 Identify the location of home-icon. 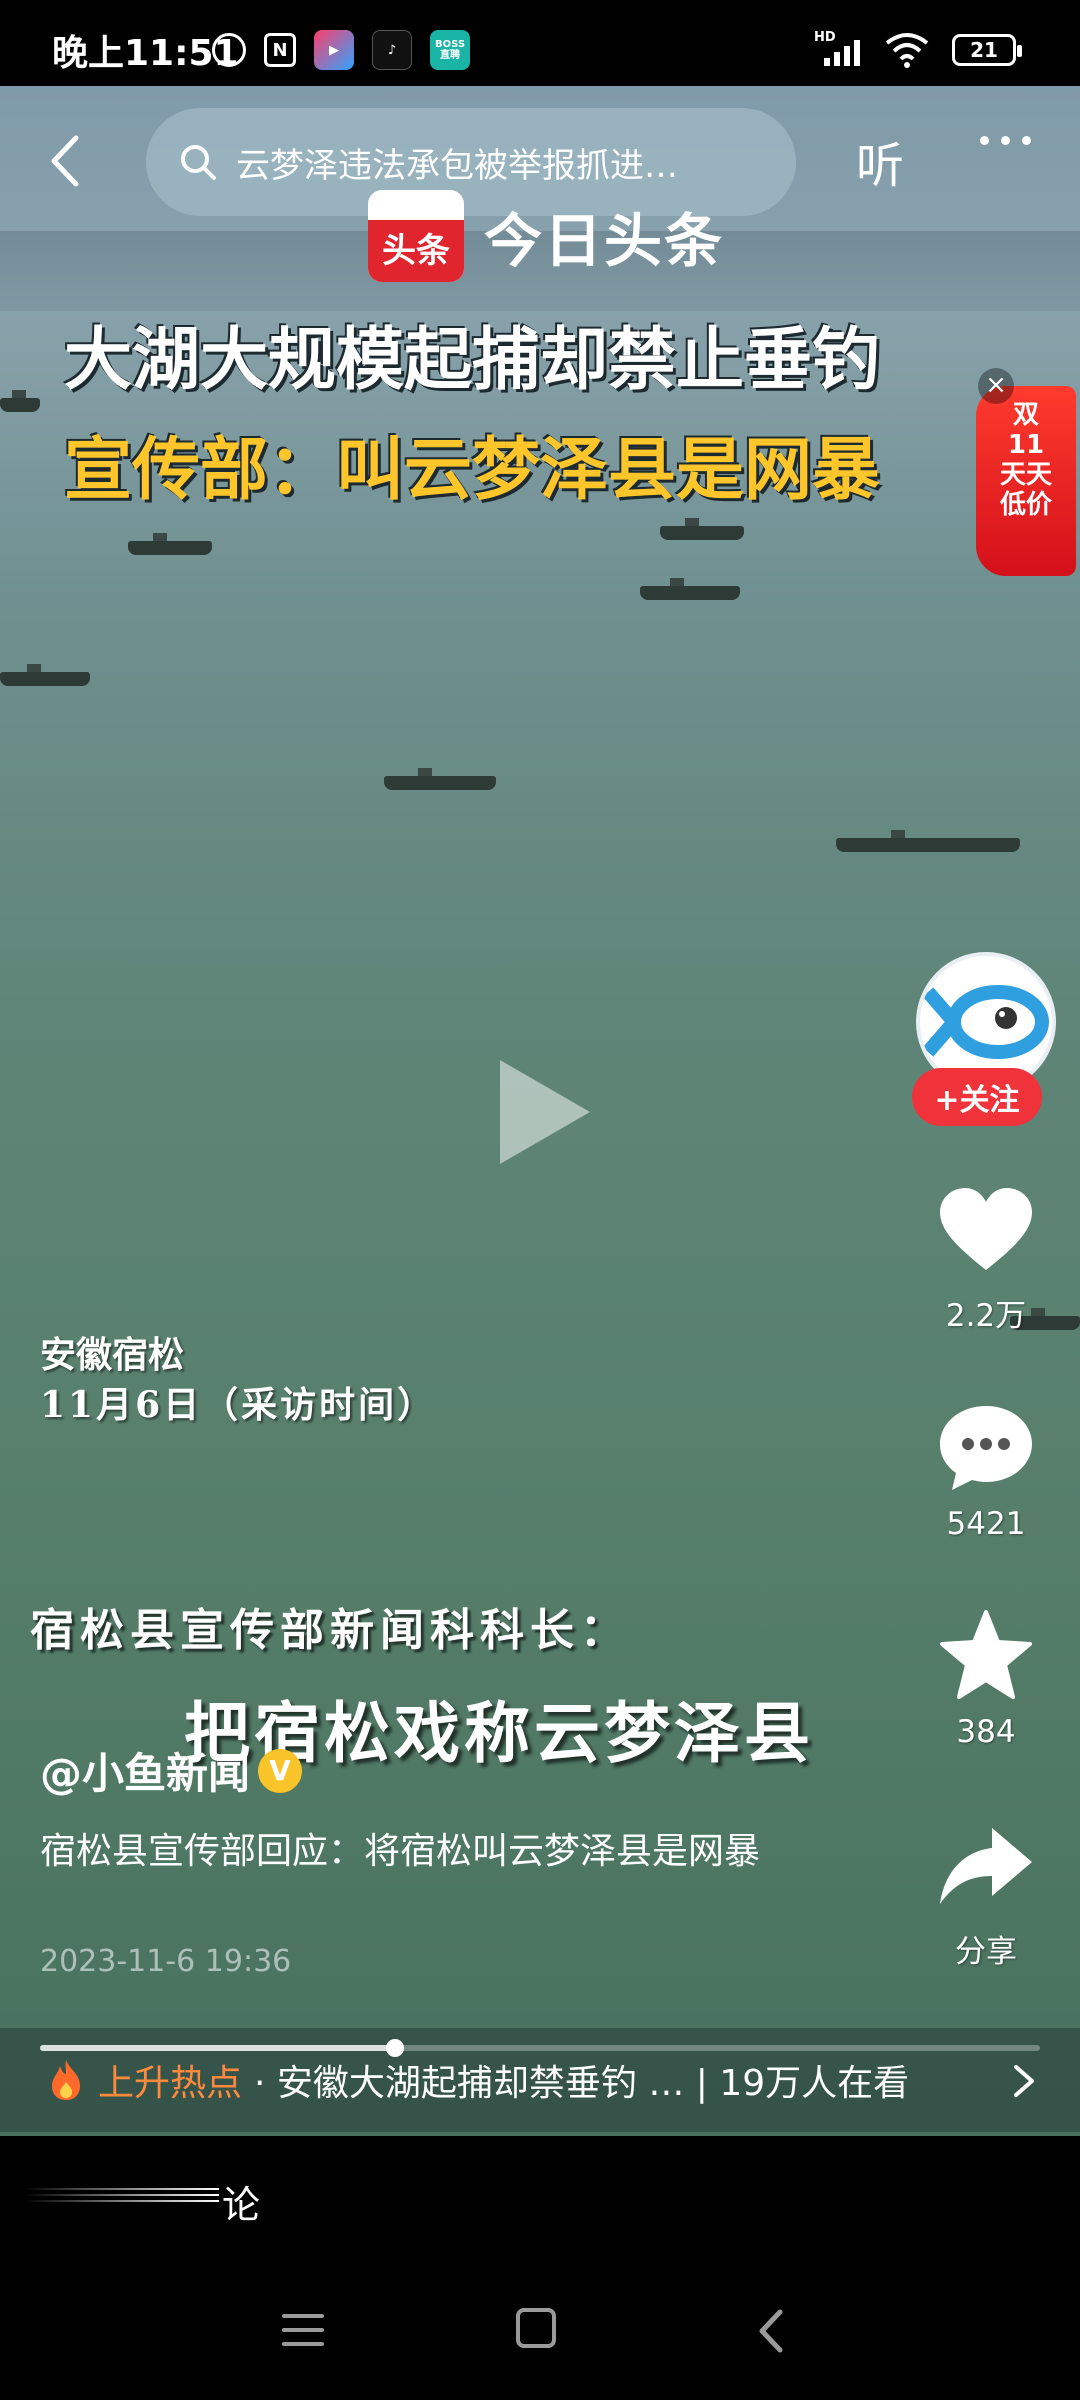
(536, 2328).